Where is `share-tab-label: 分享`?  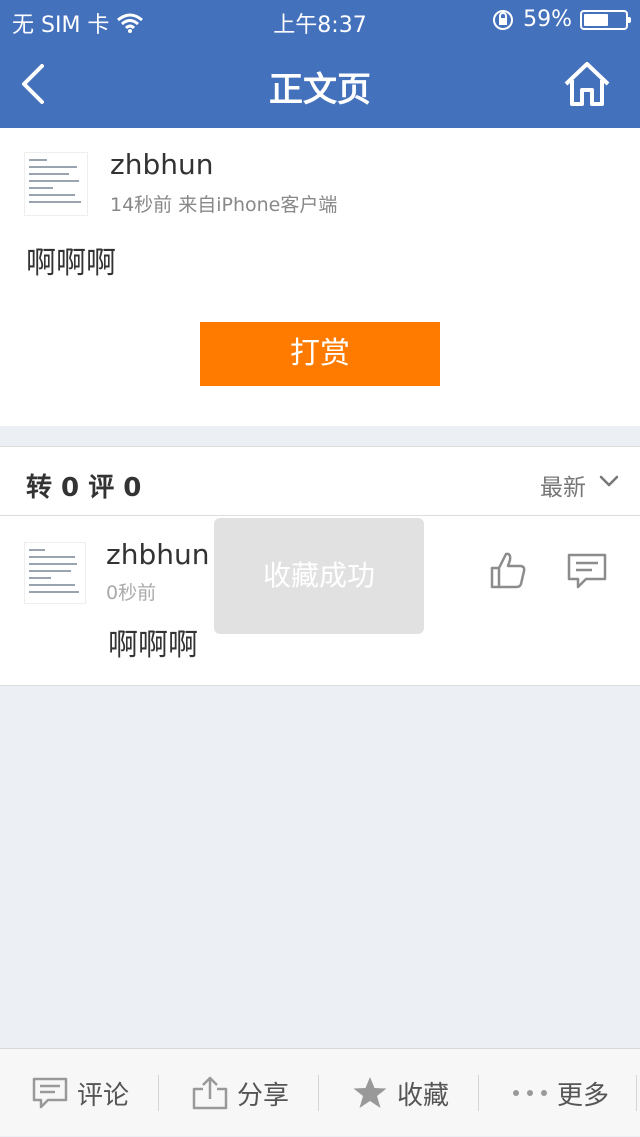
share-tab-label: 分享 is located at coordinates (262, 1095).